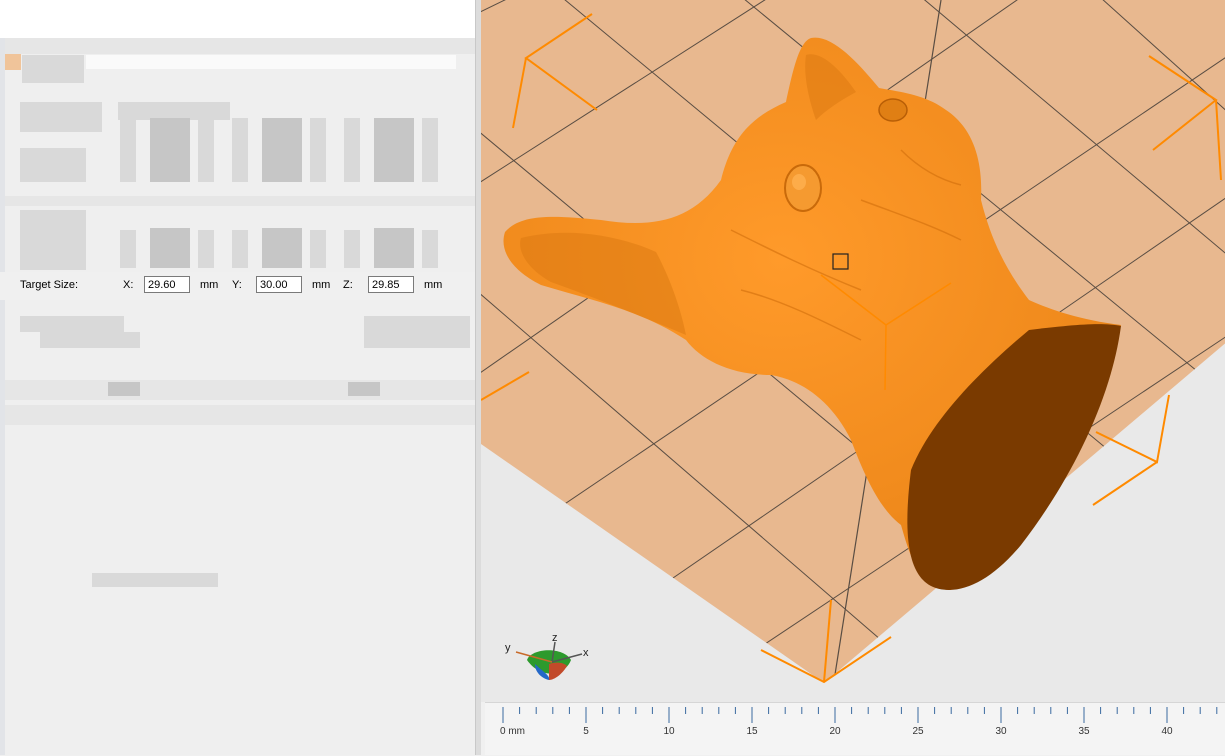 Image resolution: width=1225 pixels, height=756 pixels. What do you see at coordinates (49, 285) in the screenshot?
I see `target-size-label: Target Size:` at bounding box center [49, 285].